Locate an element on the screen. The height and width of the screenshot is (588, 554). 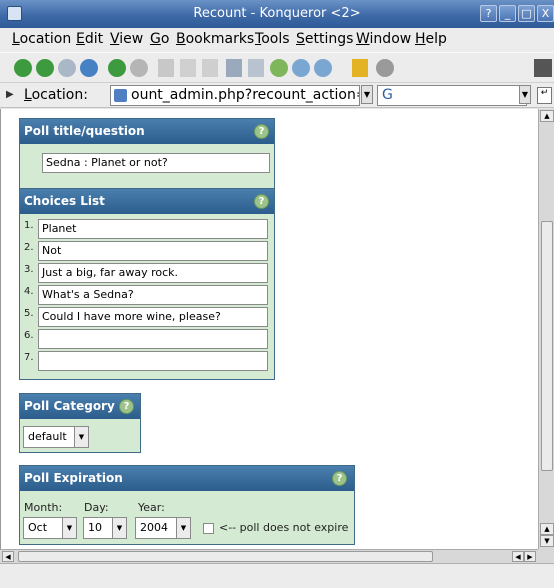
choices-list-header: Choices List ? is located at coordinates (147, 201).